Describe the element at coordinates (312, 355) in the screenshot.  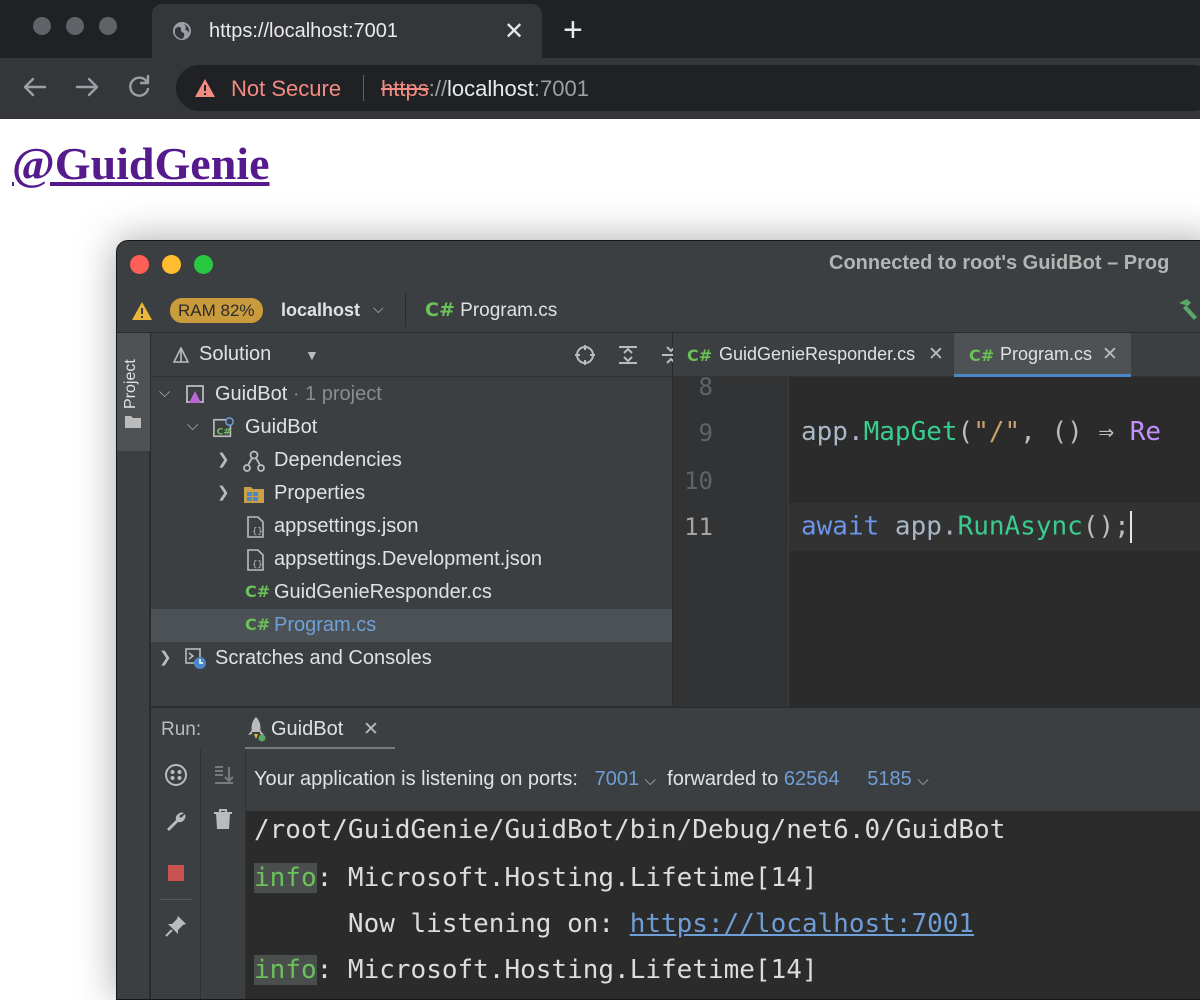
I see `chevron-down-icon: ▼` at that location.